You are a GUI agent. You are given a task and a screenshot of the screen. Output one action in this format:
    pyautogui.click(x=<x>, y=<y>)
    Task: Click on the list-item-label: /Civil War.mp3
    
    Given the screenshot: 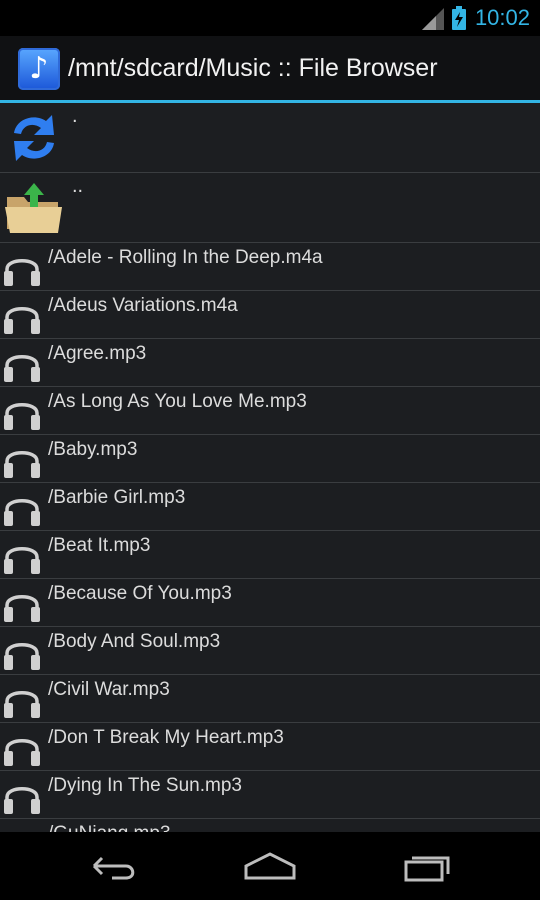 What is the action you would take?
    pyautogui.click(x=109, y=689)
    